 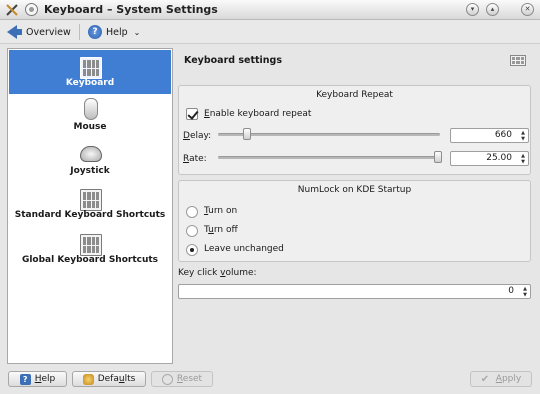 What do you see at coordinates (518, 60) in the screenshot?
I see `keyboard-settings-icon` at bounding box center [518, 60].